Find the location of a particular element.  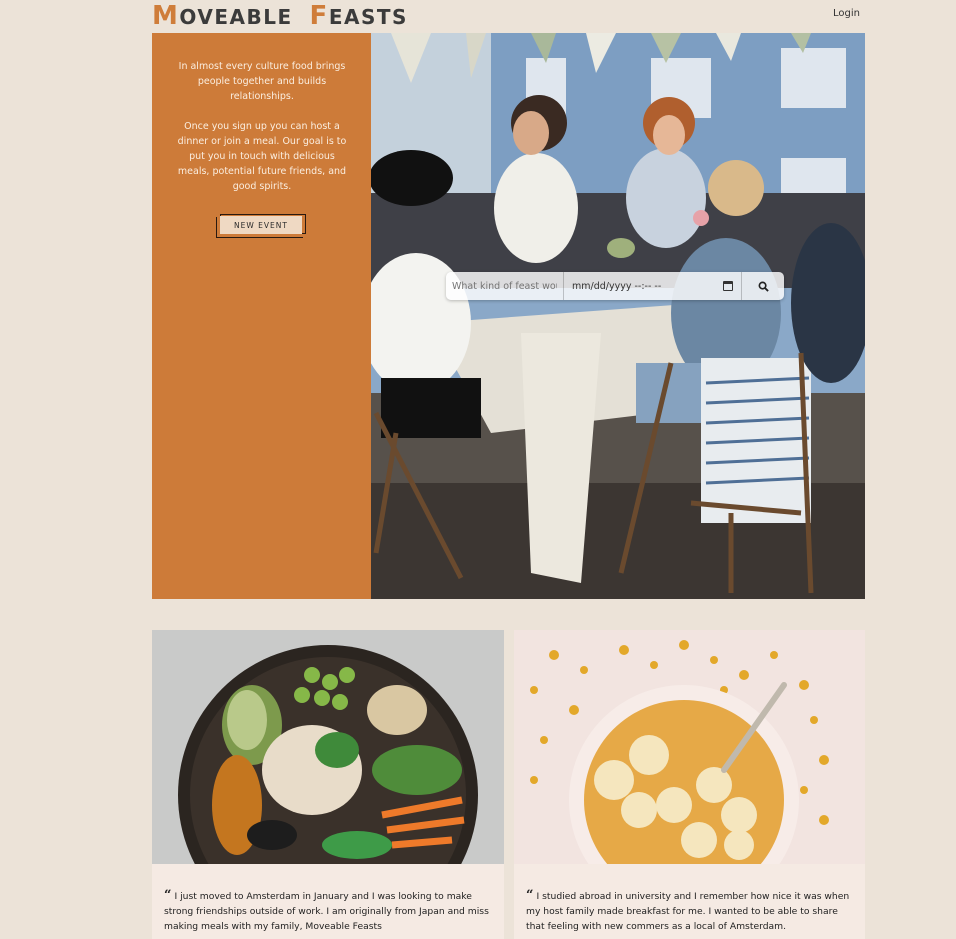

search-button is located at coordinates (763, 286).